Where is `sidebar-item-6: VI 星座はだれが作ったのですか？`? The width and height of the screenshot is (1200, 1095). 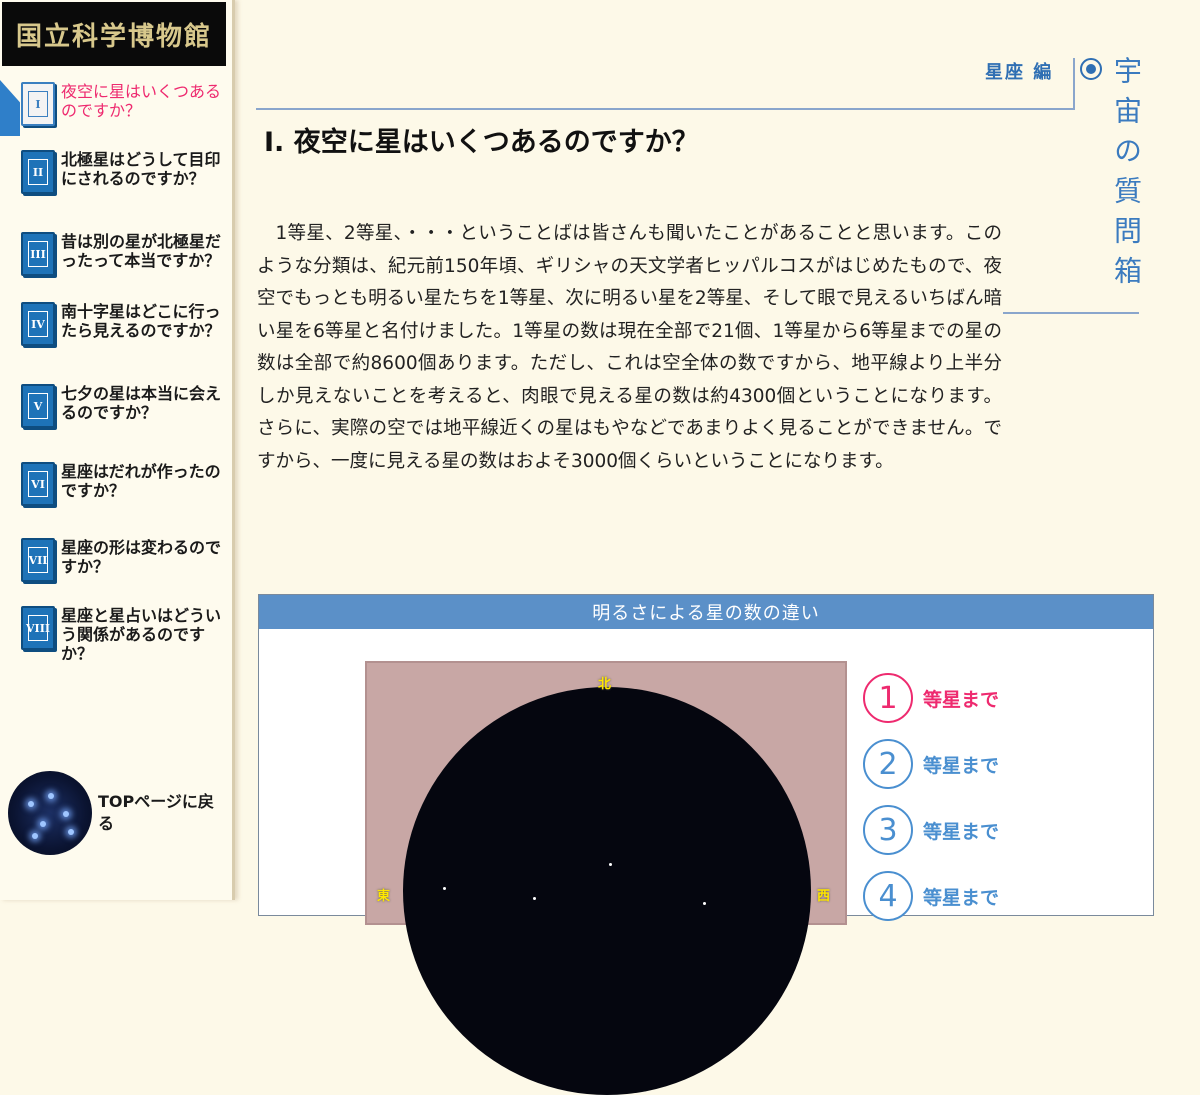 sidebar-item-6: VI 星座はだれが作ったのですか？ is located at coordinates (114, 484).